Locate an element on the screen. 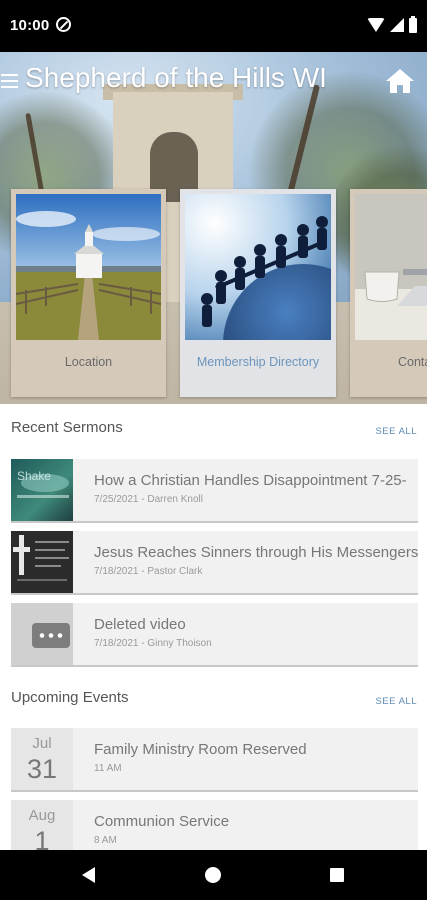 This screenshot has width=427, height=900. more-options-icon is located at coordinates (51, 635).